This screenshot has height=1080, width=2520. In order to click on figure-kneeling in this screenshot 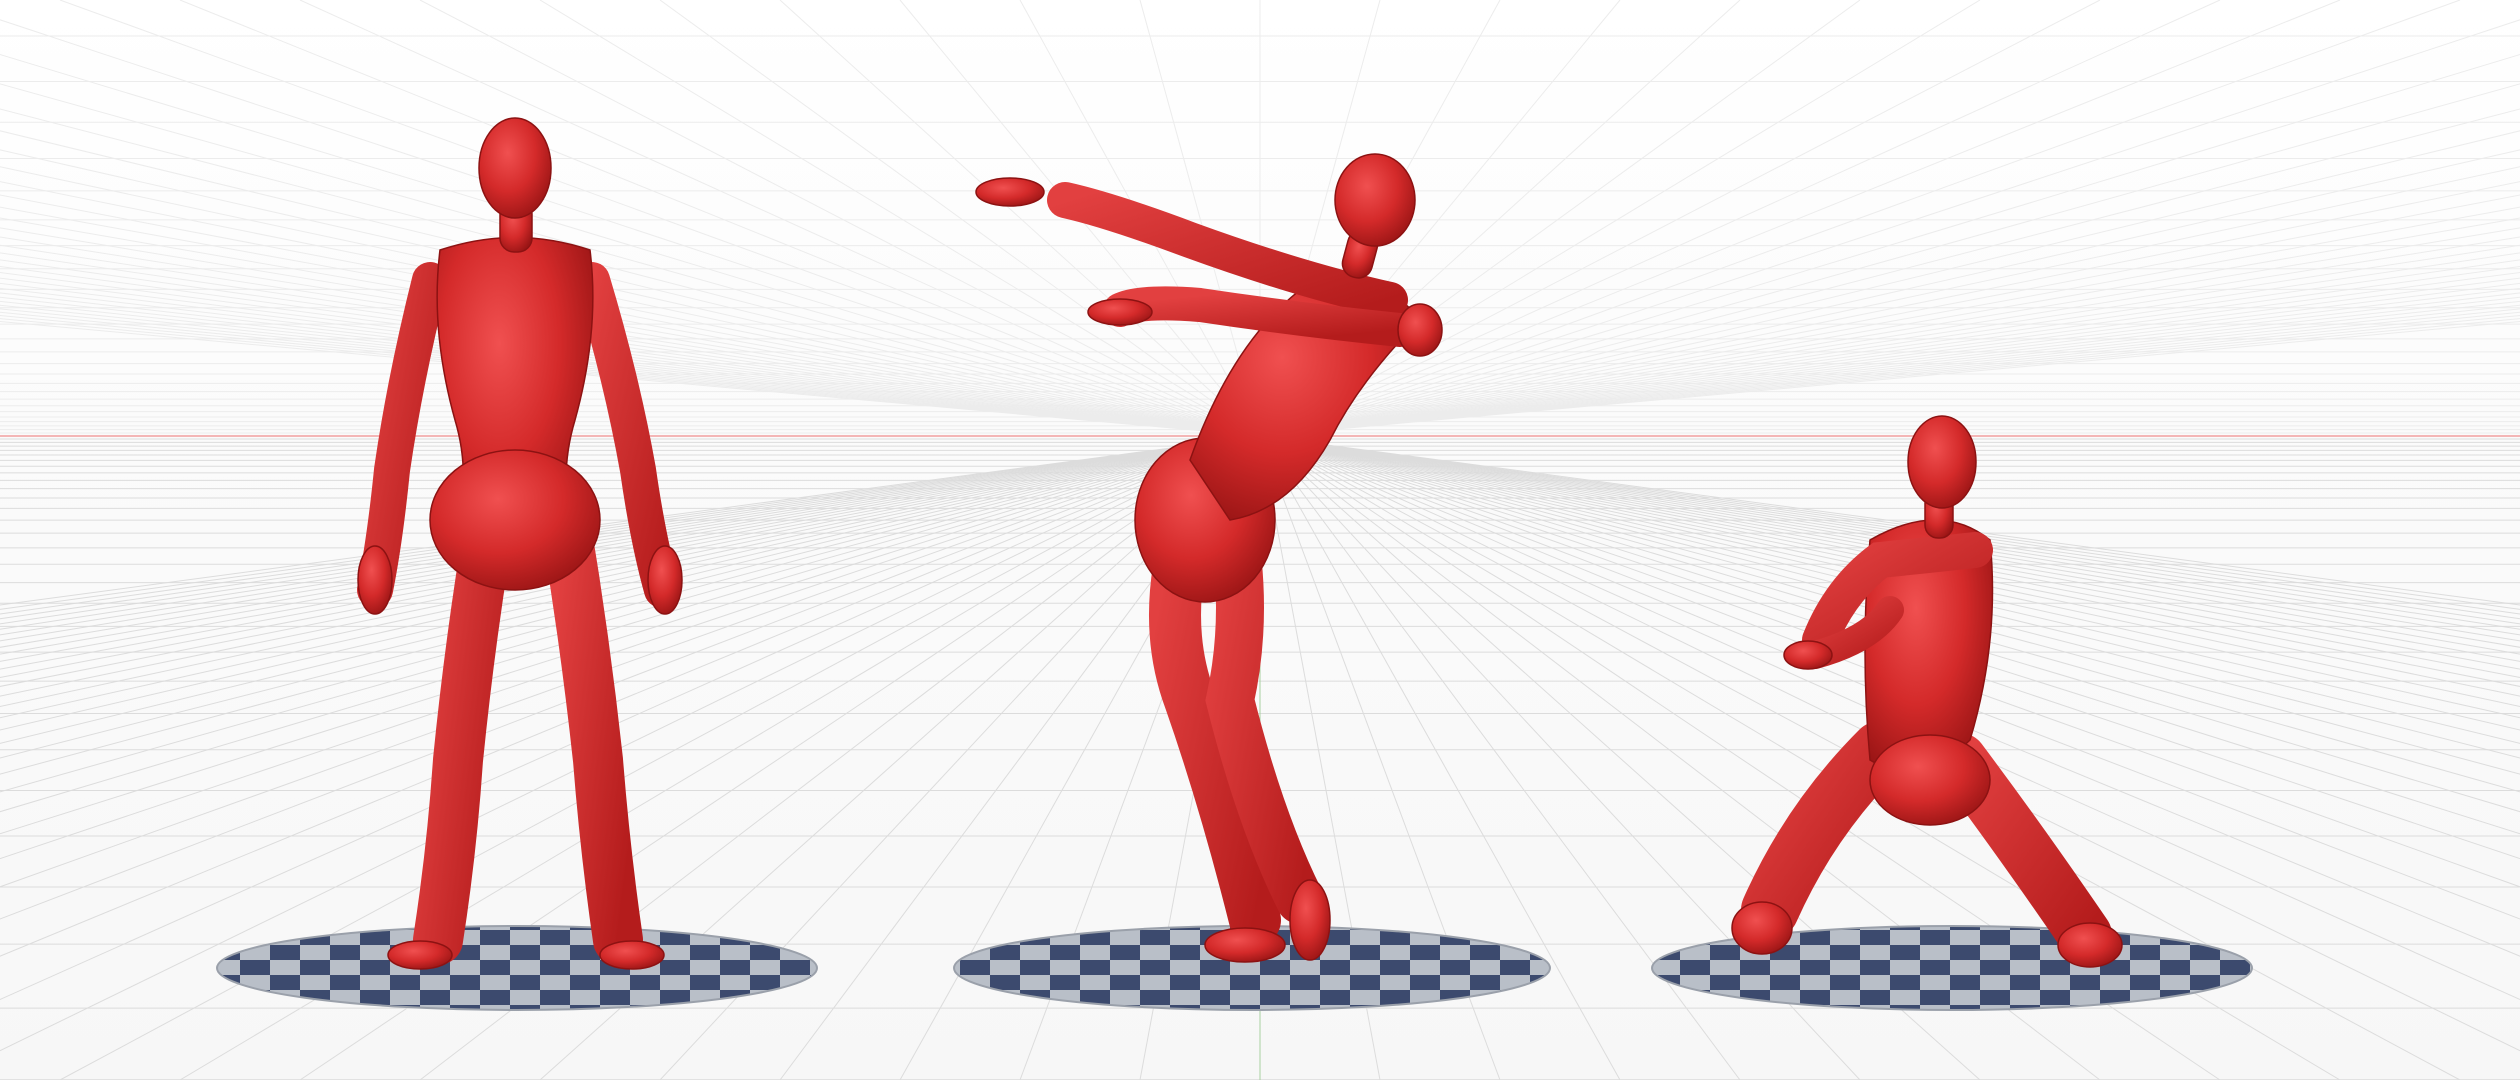, I will do `click(1927, 691)`.